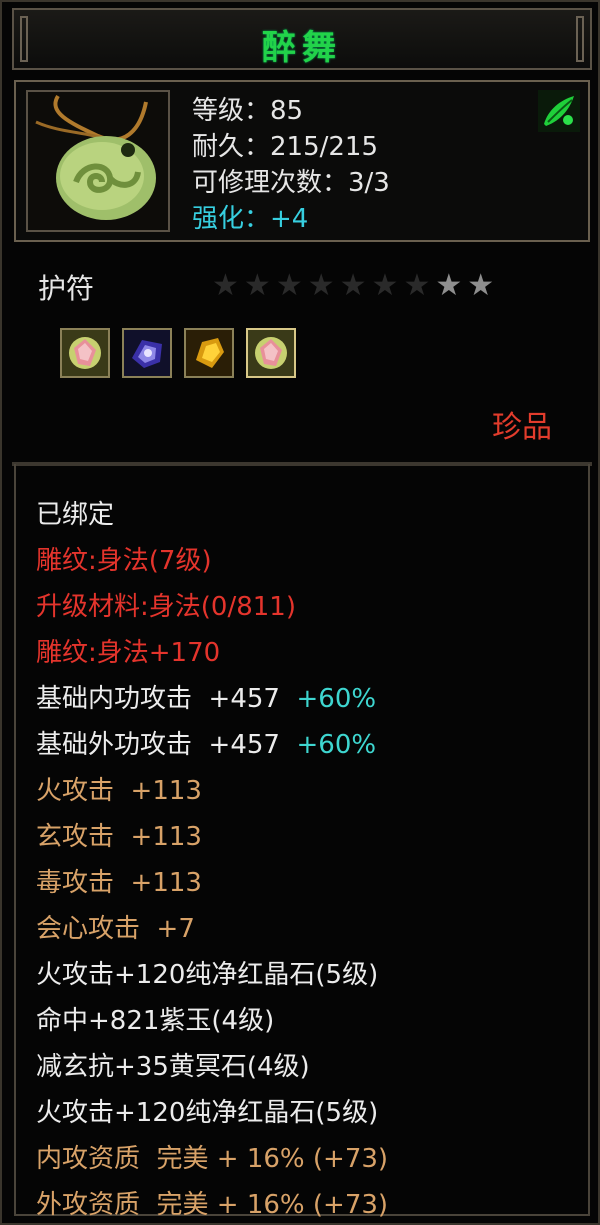  Describe the element at coordinates (285, 147) in the screenshot. I see `durability-stat: 耐久：215/215` at that location.